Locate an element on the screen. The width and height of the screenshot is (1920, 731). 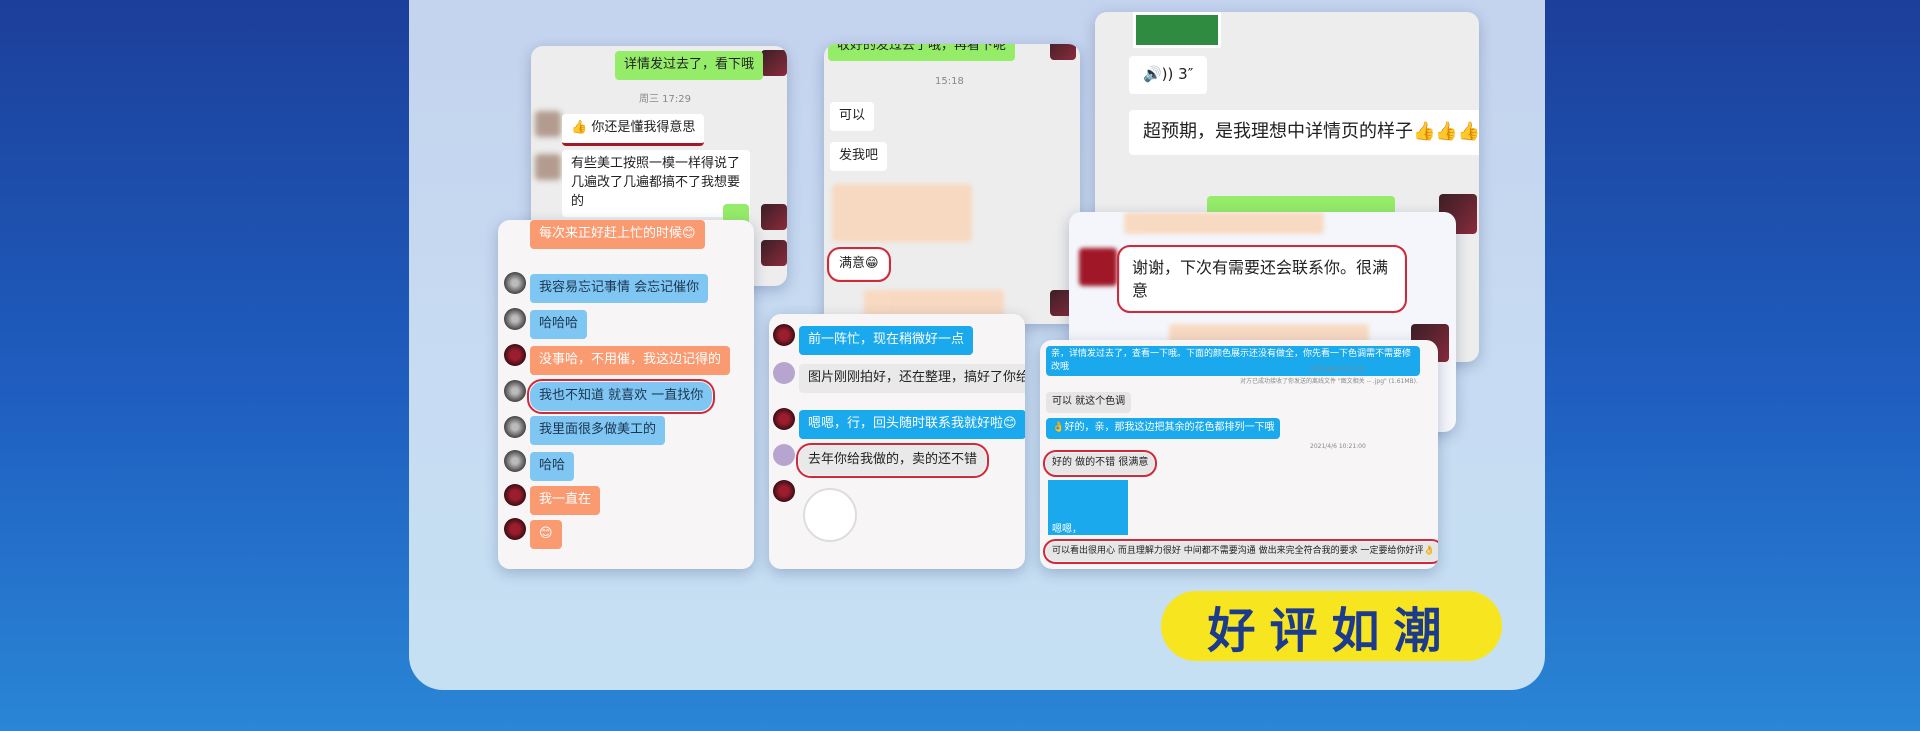
chat-screenshot-2: 收好的发过去了哦，再看下呢 15:18 可以 发我吧 满意😁 is located at coordinates (952, 184).